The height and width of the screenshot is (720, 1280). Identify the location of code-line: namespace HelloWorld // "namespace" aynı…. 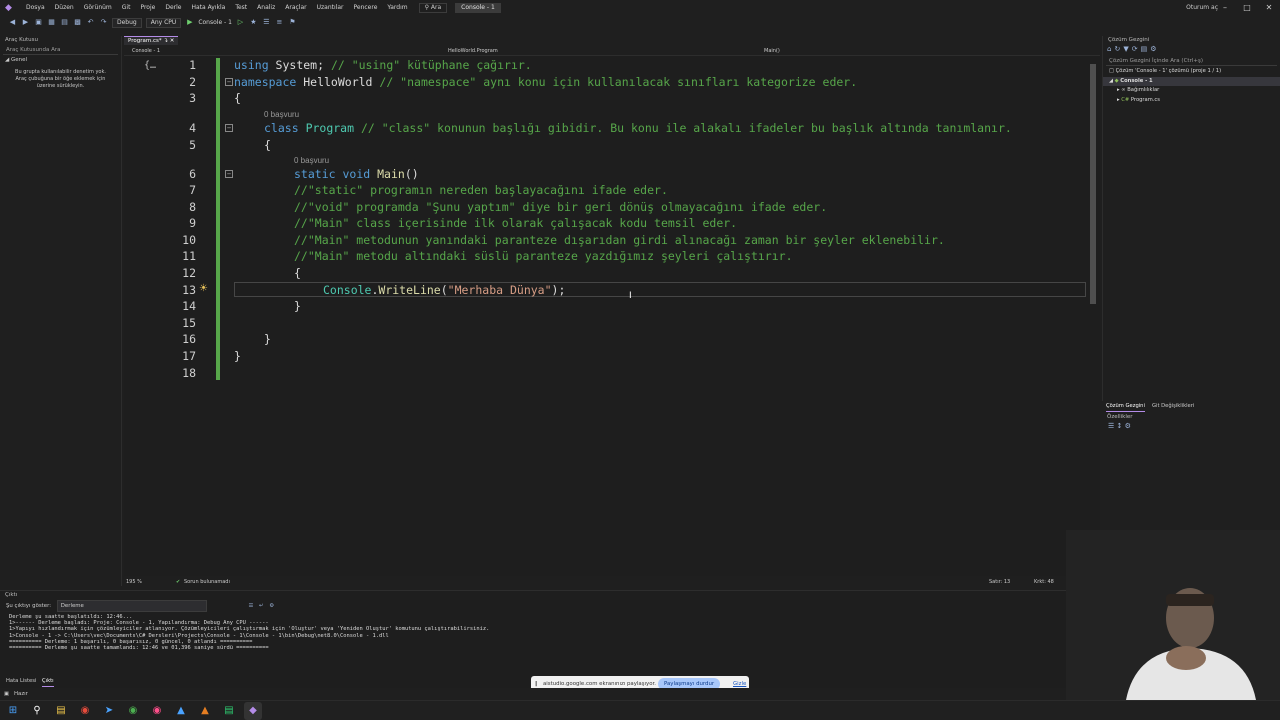
(545, 82).